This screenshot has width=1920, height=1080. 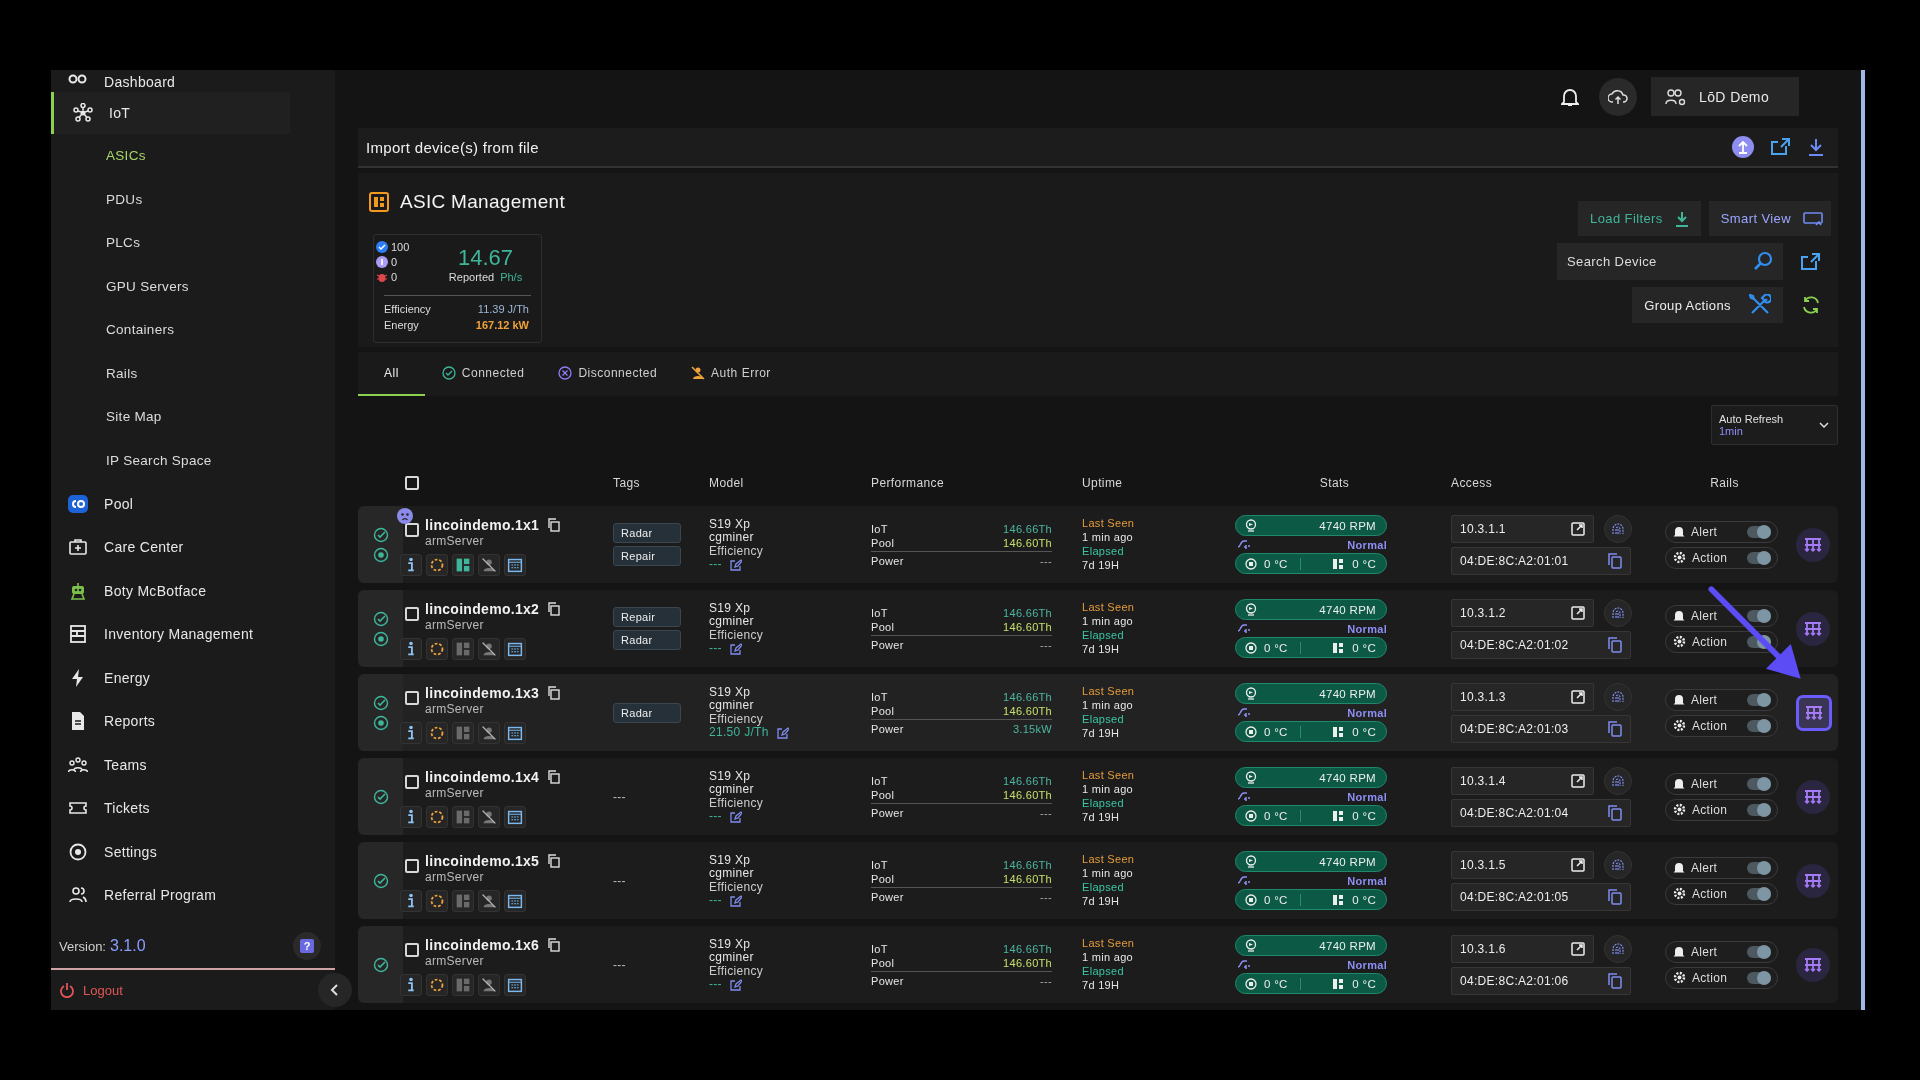 I want to click on mac-address-field: 04:DE:8C:A2:01:03, so click(x=1541, y=728).